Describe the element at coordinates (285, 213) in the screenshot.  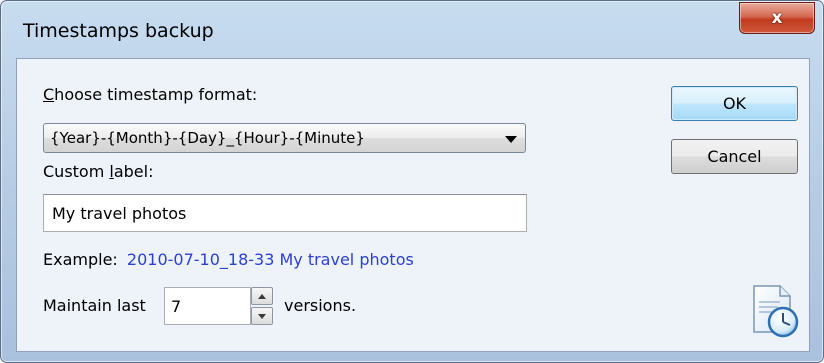
I see `custom-label-input` at that location.